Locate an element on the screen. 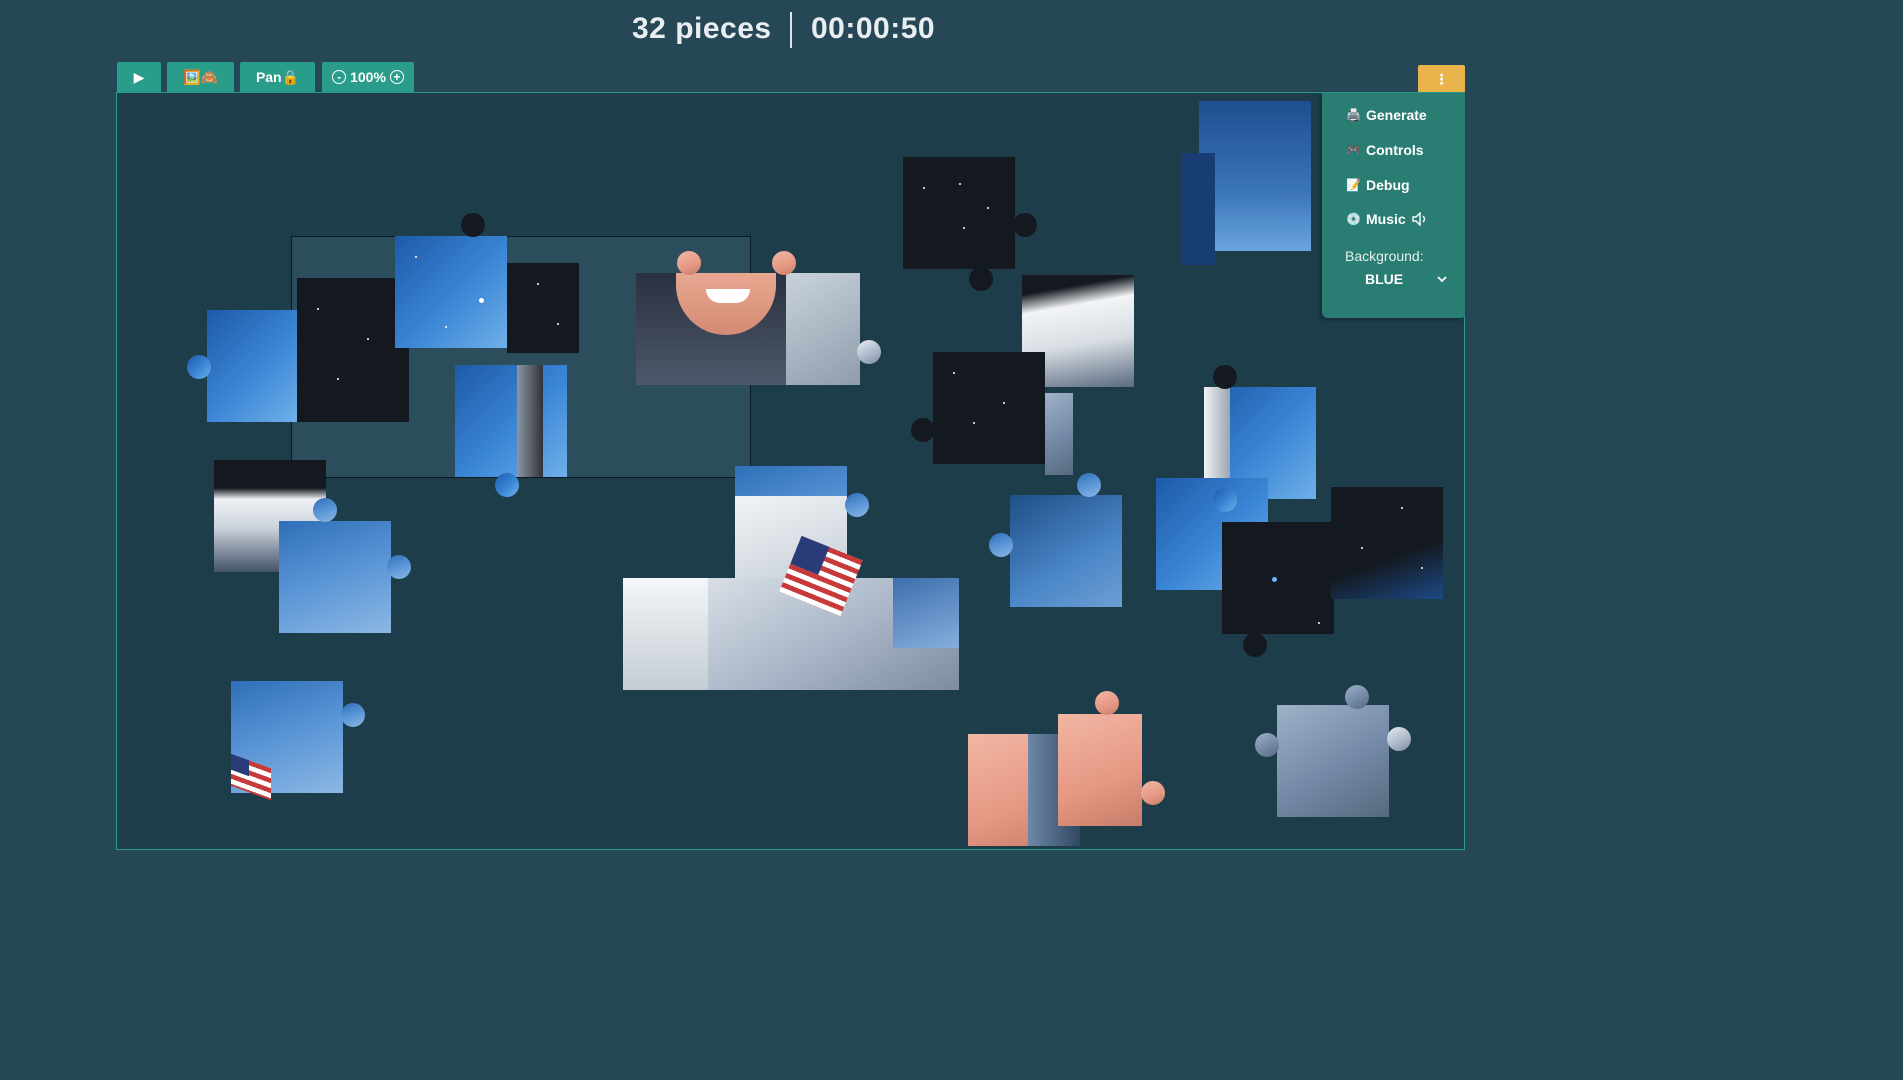  menu-toggle-button: ⋮ is located at coordinates (1441, 79).